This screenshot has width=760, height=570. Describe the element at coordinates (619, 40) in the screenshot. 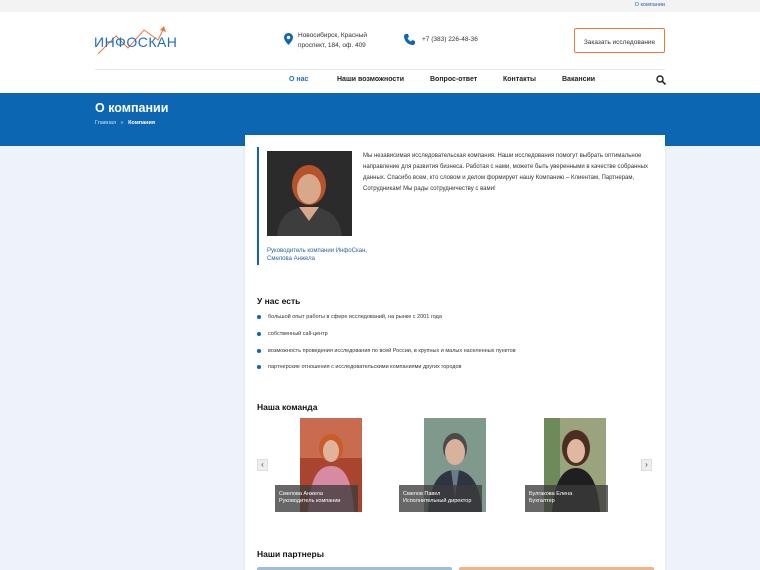

I see `order-research-button: Заказать исследование` at that location.